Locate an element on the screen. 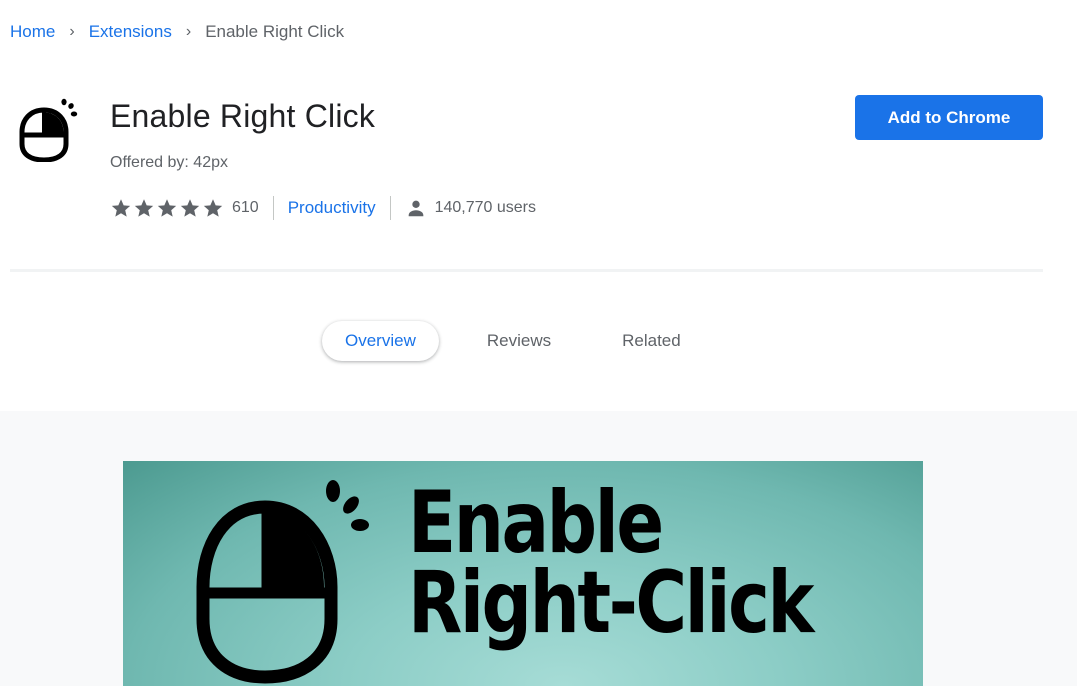 This screenshot has height=686, width=1077. extension-meta: 610 Productivity 140,770 users is located at coordinates (323, 208).